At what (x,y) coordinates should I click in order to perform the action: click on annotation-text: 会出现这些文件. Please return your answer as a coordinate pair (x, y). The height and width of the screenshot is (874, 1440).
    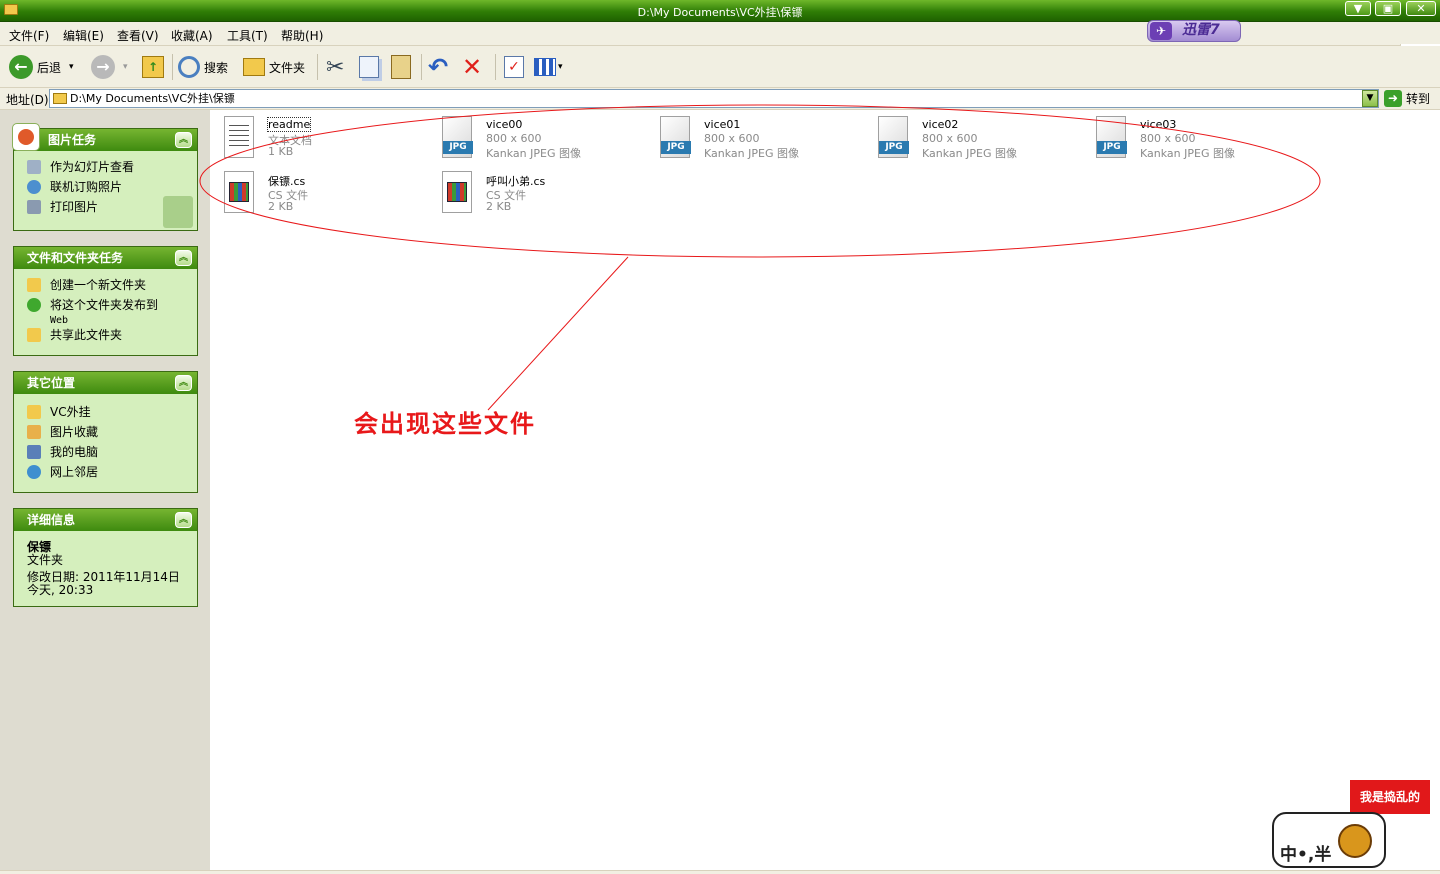
    Looking at the image, I should click on (445, 424).